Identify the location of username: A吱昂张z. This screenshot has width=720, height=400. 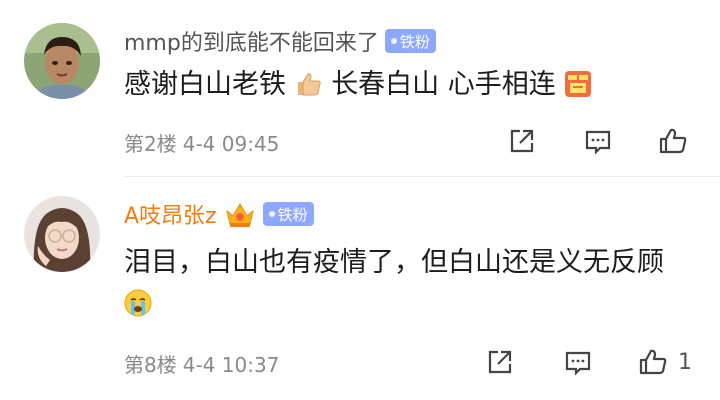
(170, 214).